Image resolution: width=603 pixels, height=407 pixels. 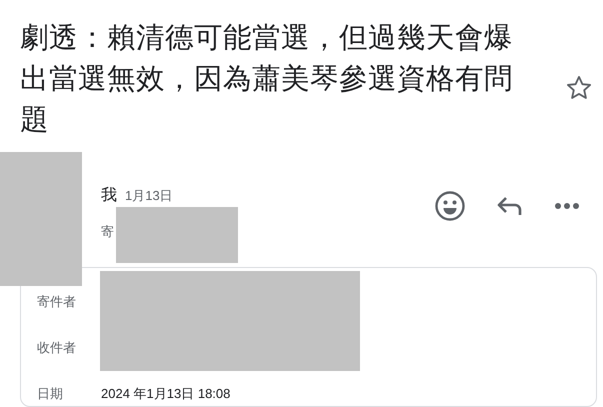 I want to click on detail-label: 收件者, so click(x=57, y=348).